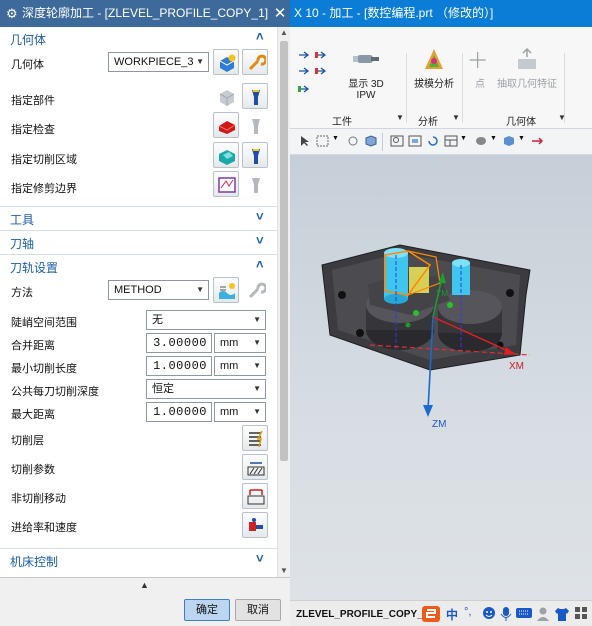  What do you see at coordinates (284, 251) in the screenshot?
I see `scrollbar-thumb` at bounding box center [284, 251].